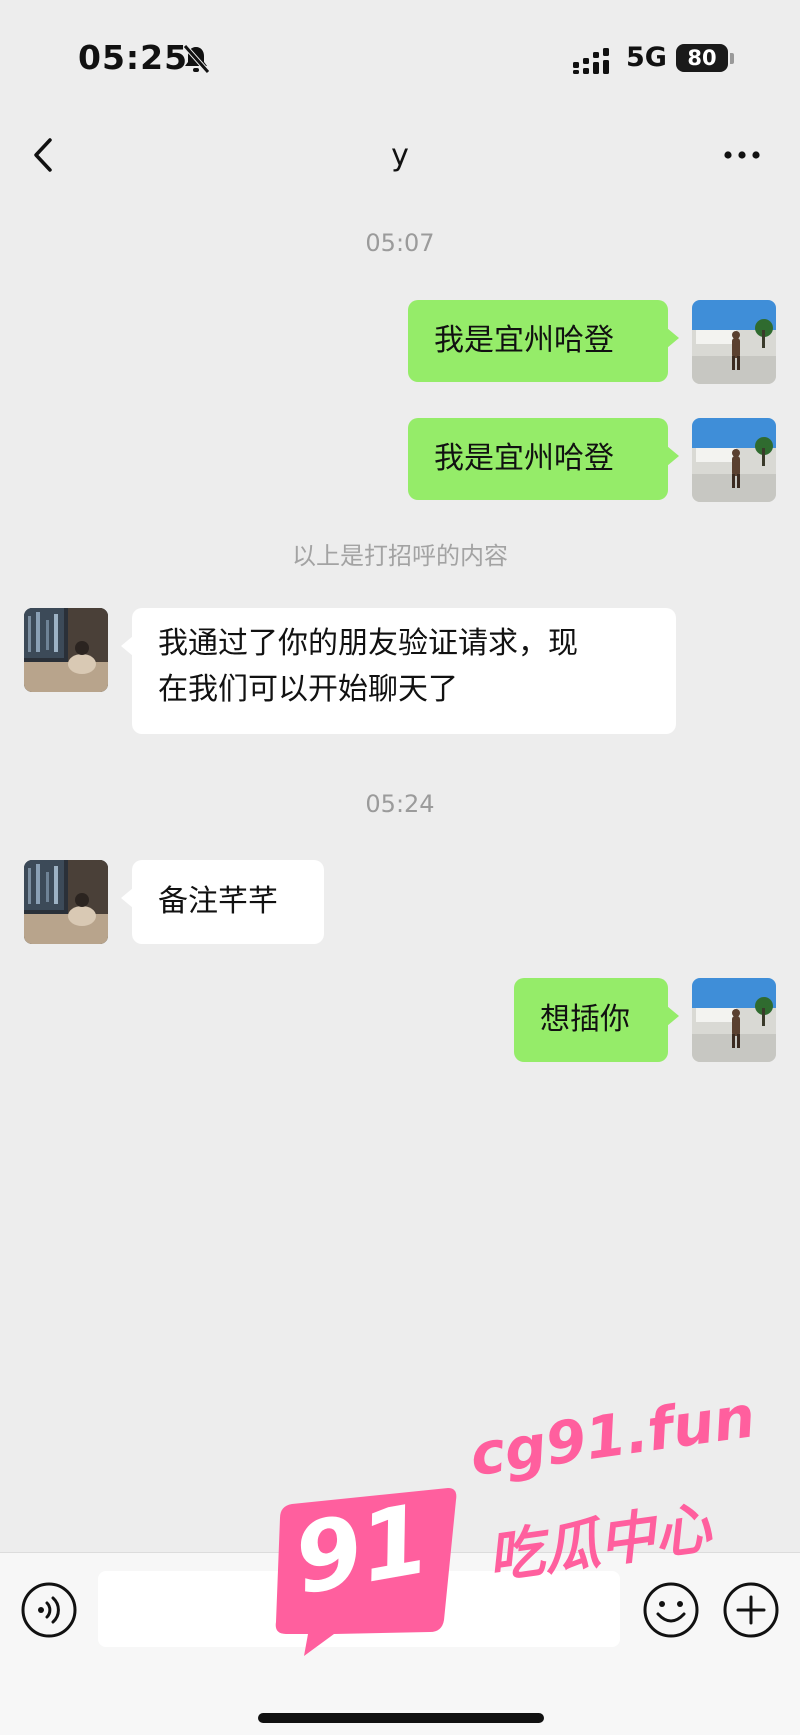 This screenshot has width=800, height=1735. Describe the element at coordinates (702, 58) in the screenshot. I see `battery-indicator: 80` at that location.